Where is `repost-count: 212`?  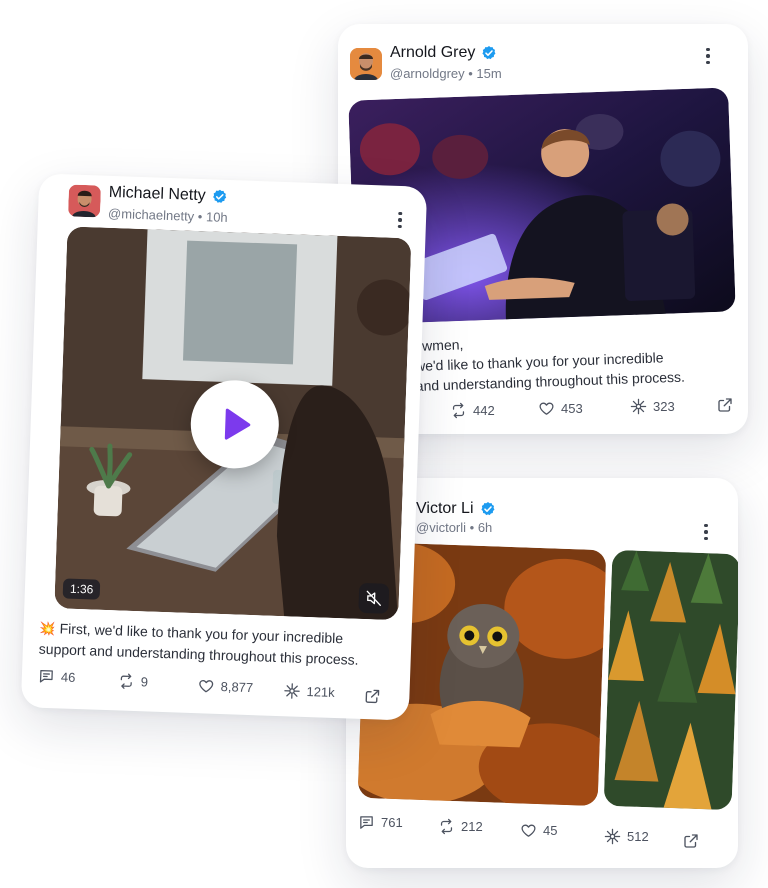 repost-count: 212 is located at coordinates (472, 826).